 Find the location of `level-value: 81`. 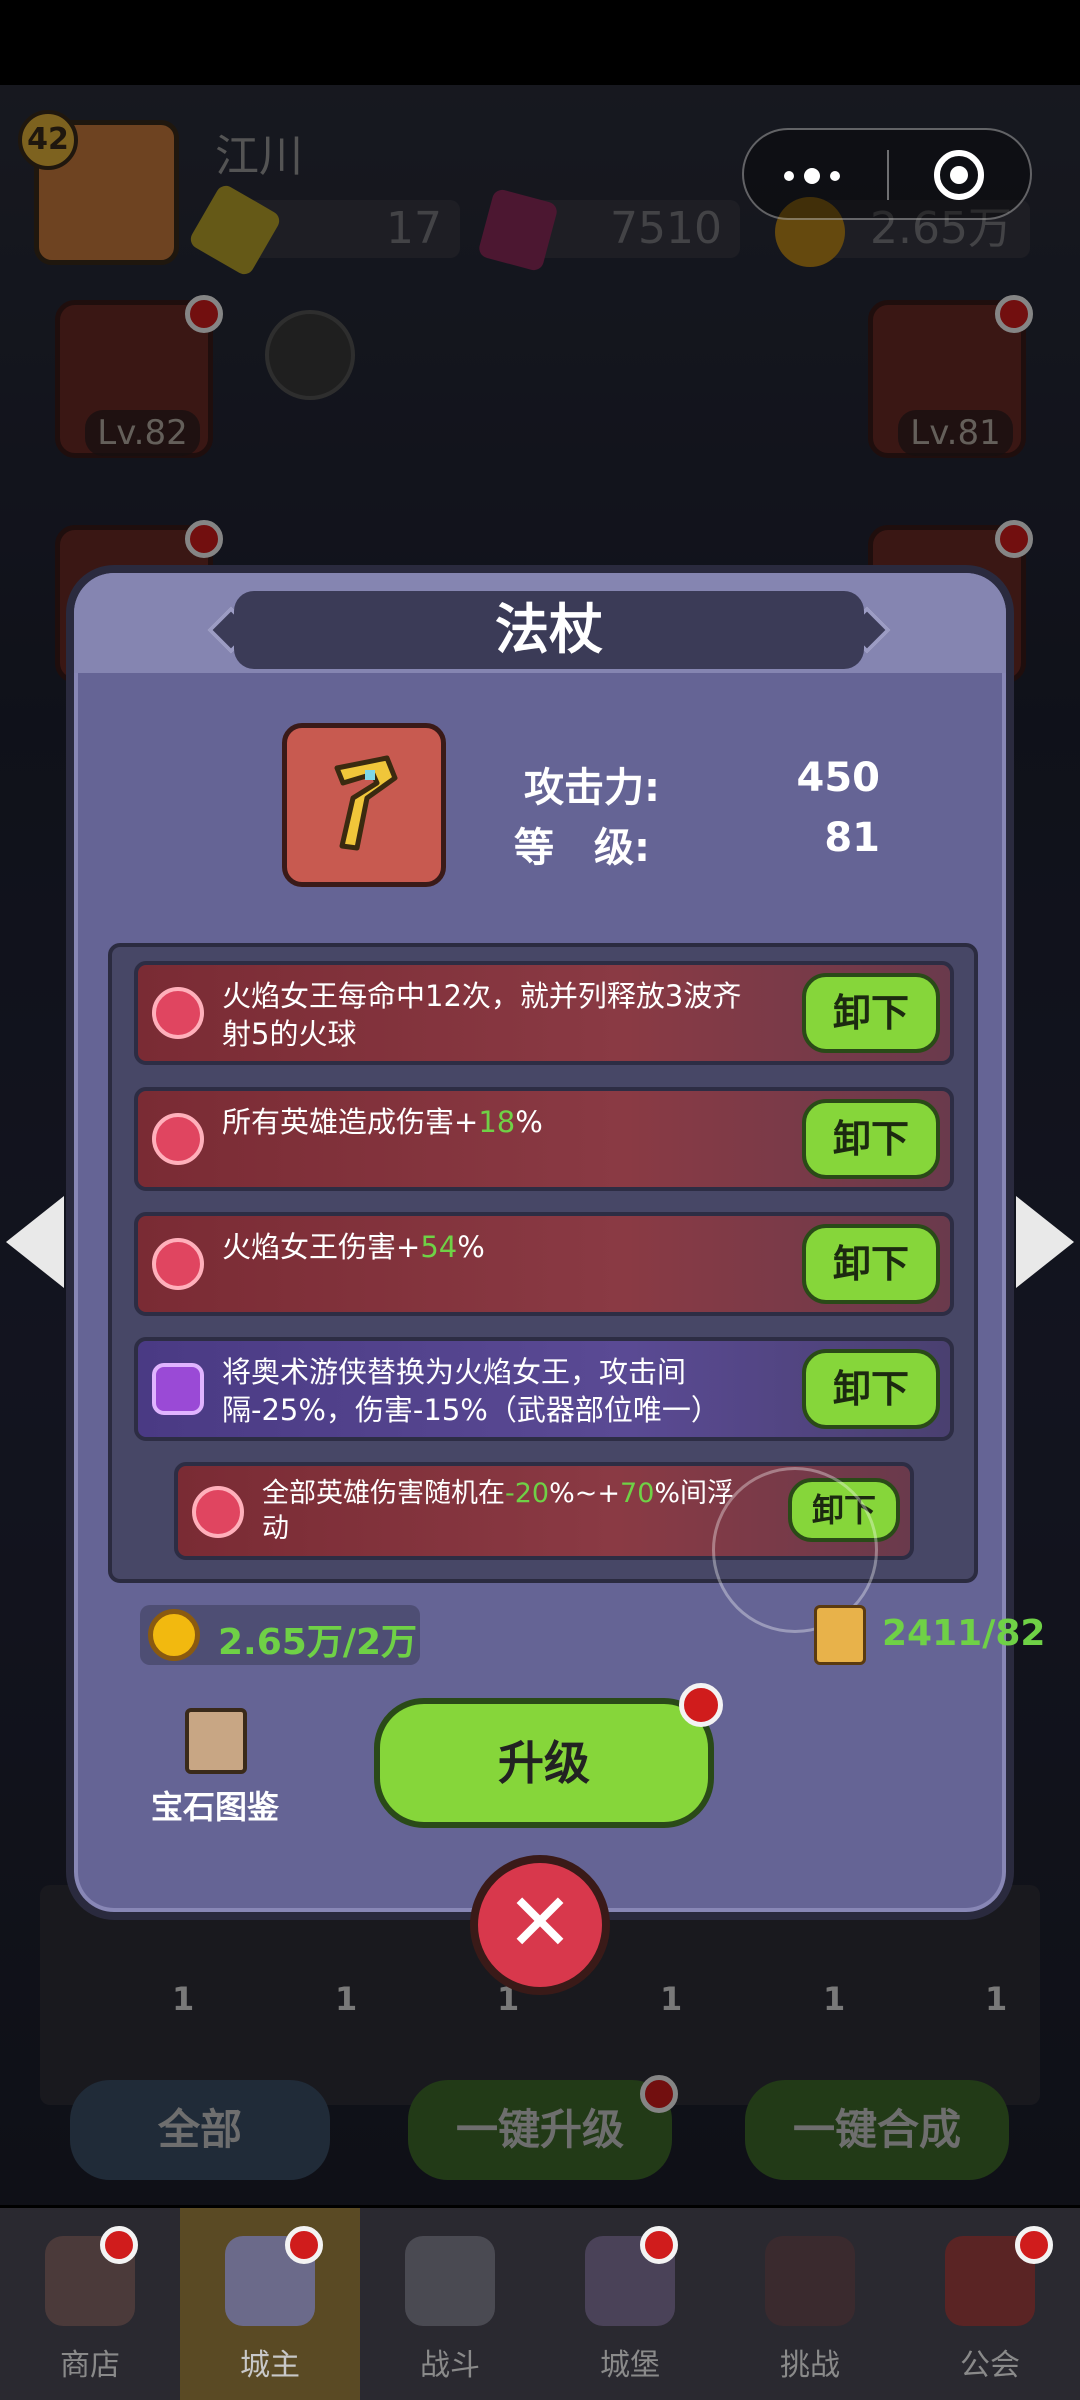

level-value: 81 is located at coordinates (852, 838).